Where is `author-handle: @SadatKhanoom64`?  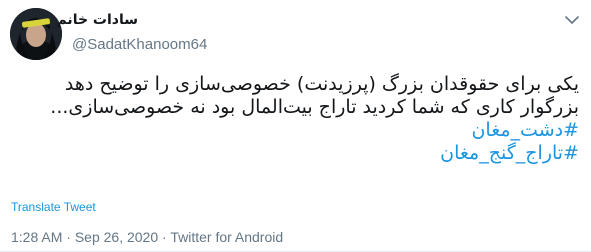 author-handle: @SadatKhanoom64 is located at coordinates (139, 44).